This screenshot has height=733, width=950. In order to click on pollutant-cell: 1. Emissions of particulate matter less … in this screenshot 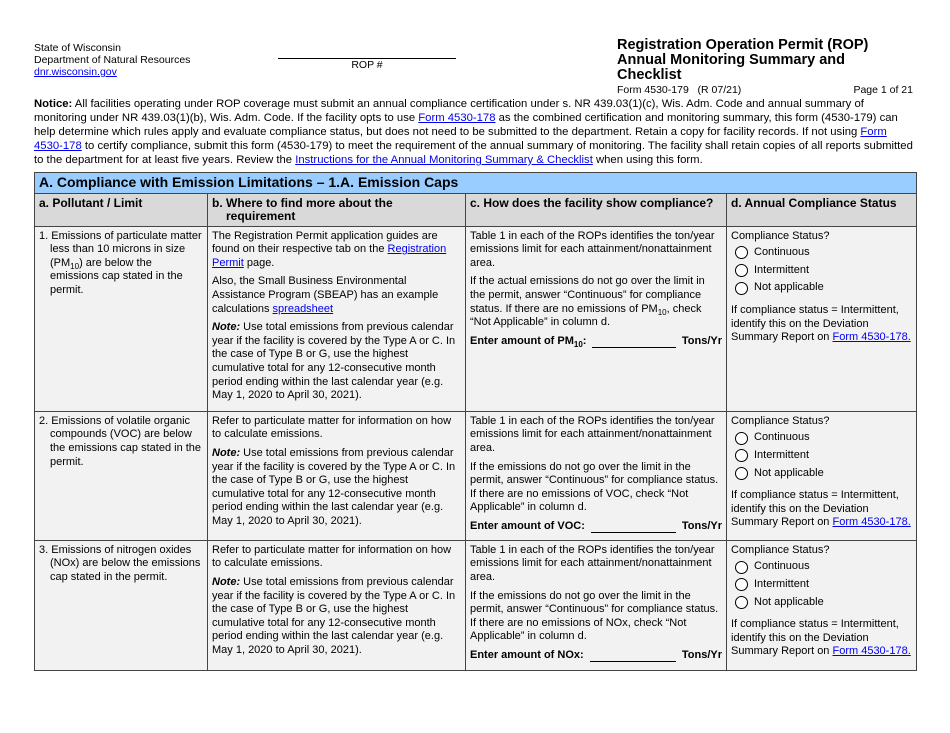, I will do `click(121, 318)`.